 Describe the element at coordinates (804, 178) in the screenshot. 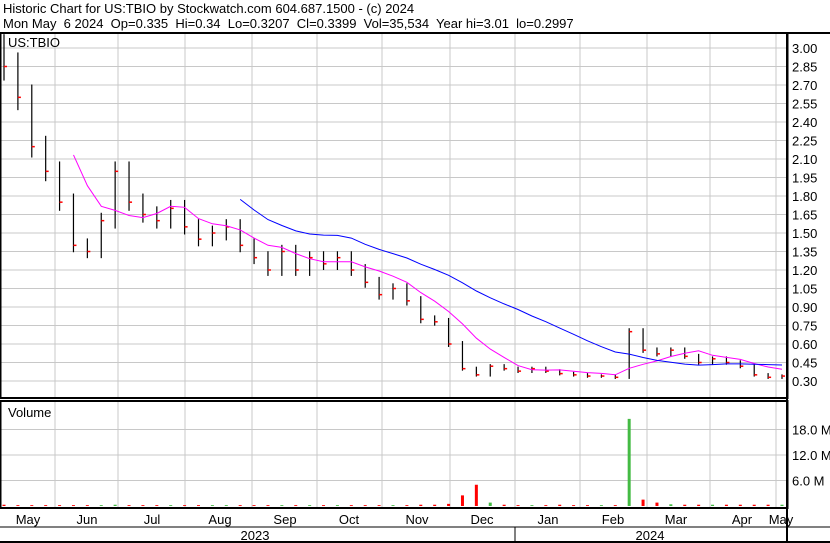

I see `price-tick-label: 1.95` at that location.